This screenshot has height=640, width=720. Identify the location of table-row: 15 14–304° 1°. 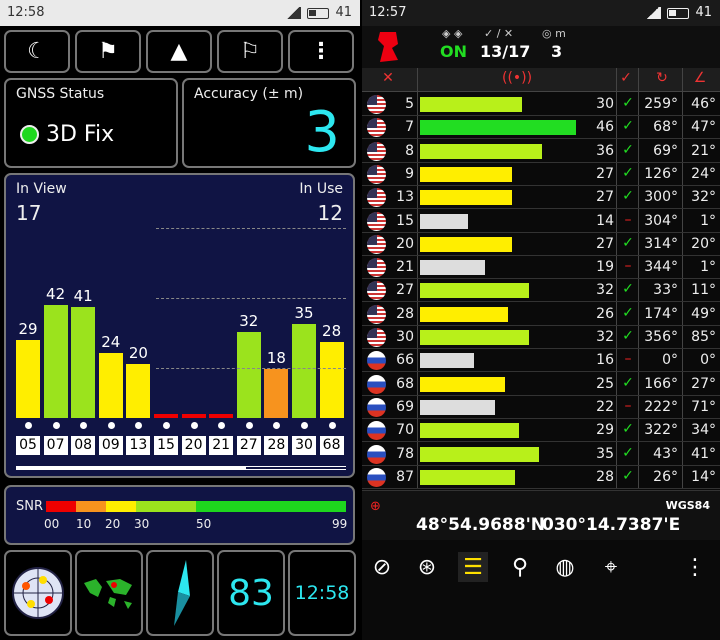
(541, 221).